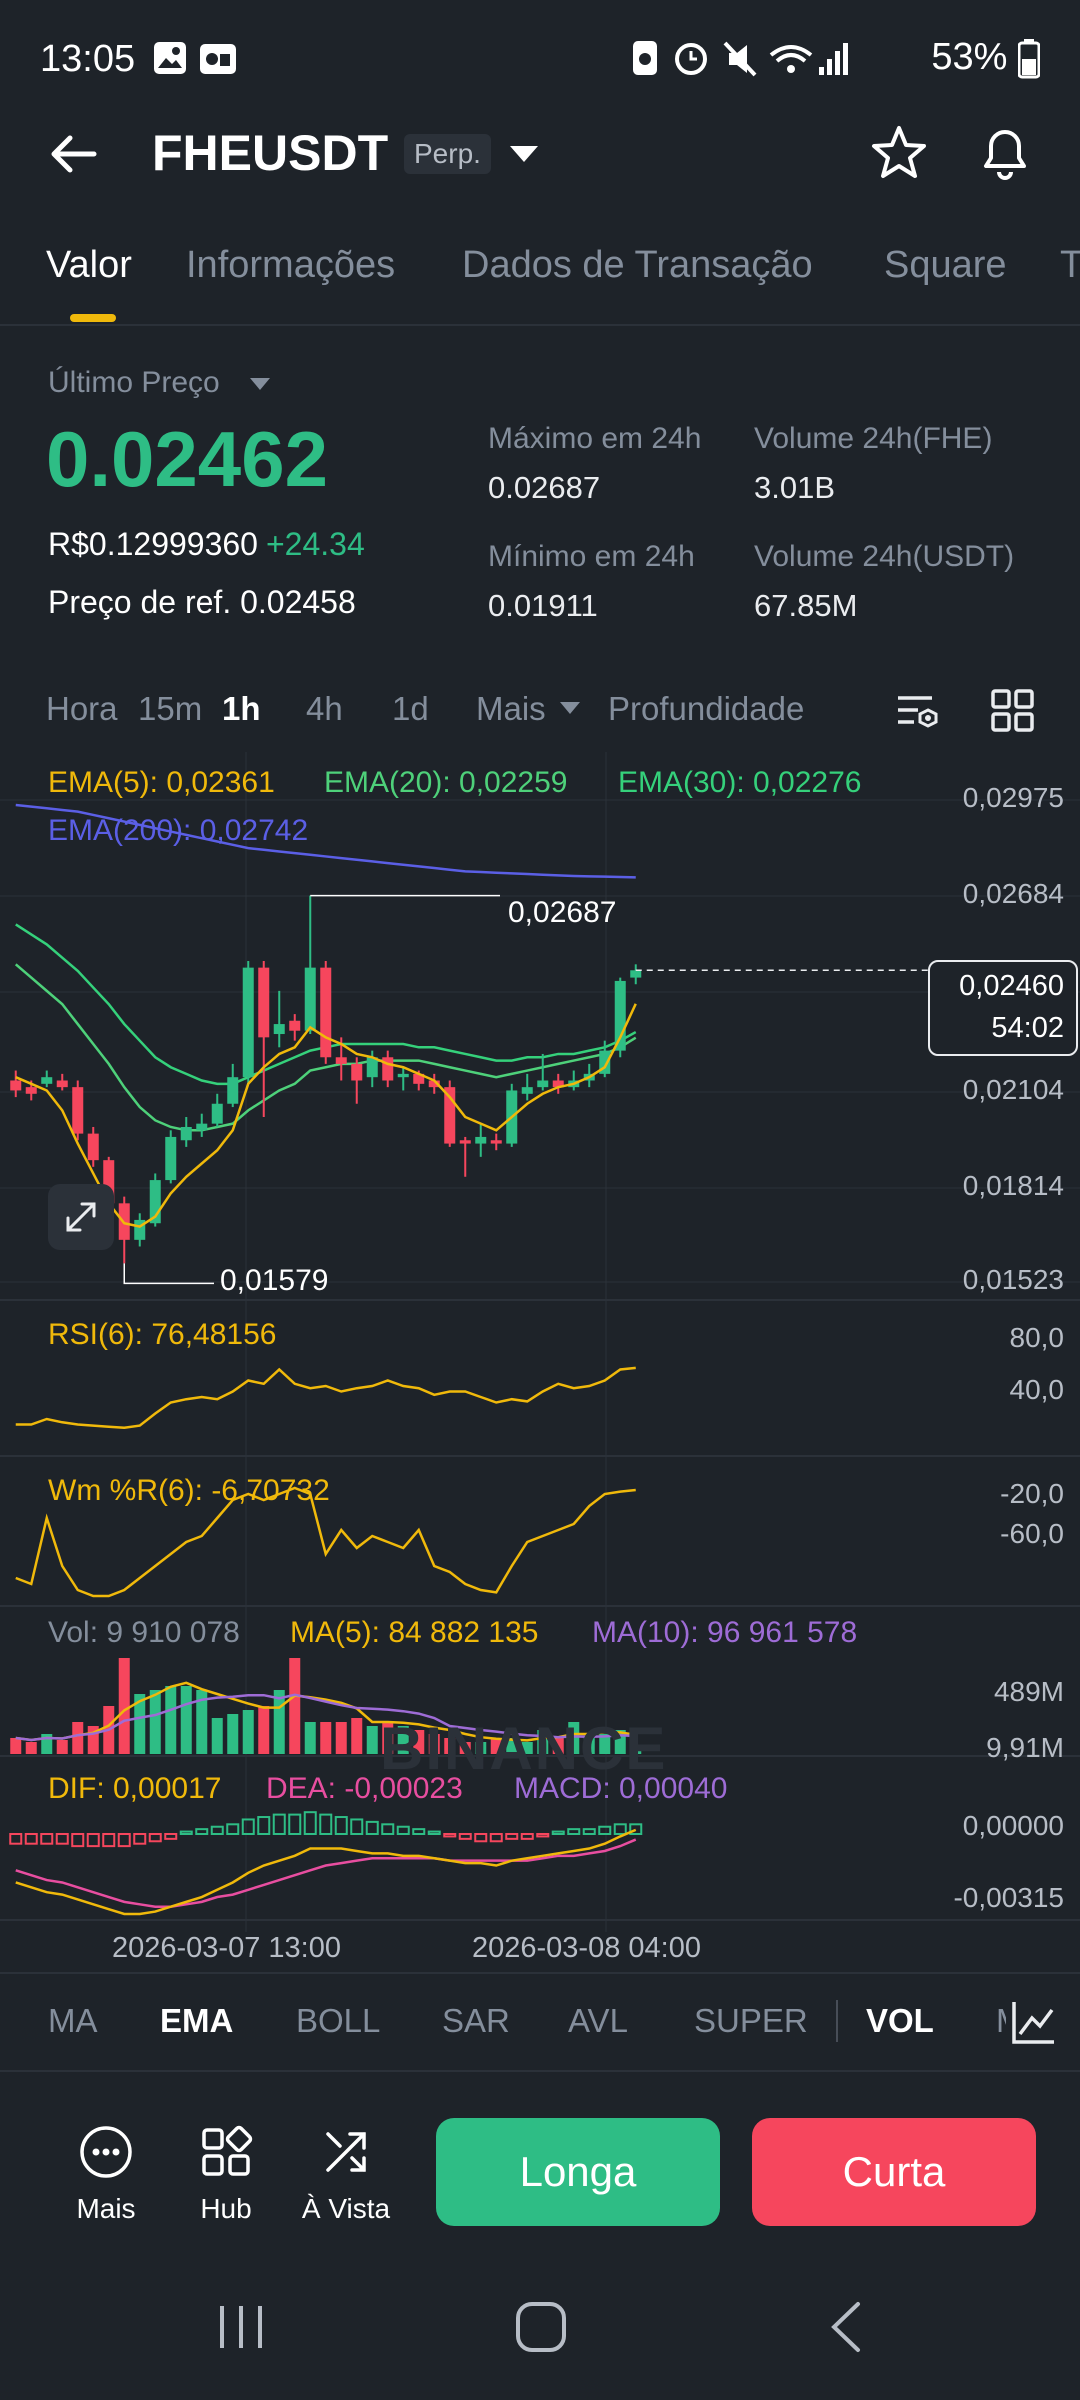 The image size is (1080, 2400). I want to click on interval-mais: Mais, so click(511, 709).